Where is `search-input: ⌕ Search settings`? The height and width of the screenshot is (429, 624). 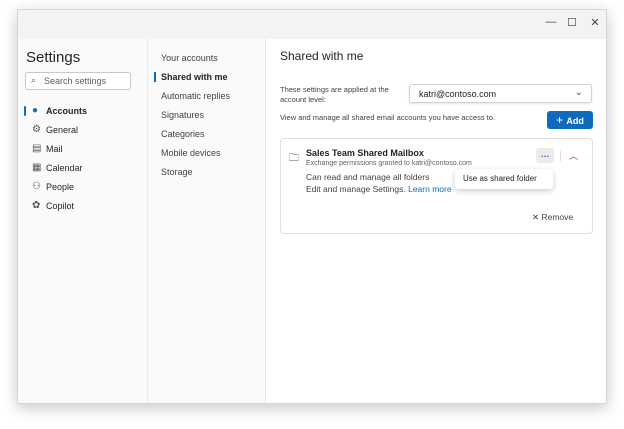 search-input: ⌕ Search settings is located at coordinates (78, 81).